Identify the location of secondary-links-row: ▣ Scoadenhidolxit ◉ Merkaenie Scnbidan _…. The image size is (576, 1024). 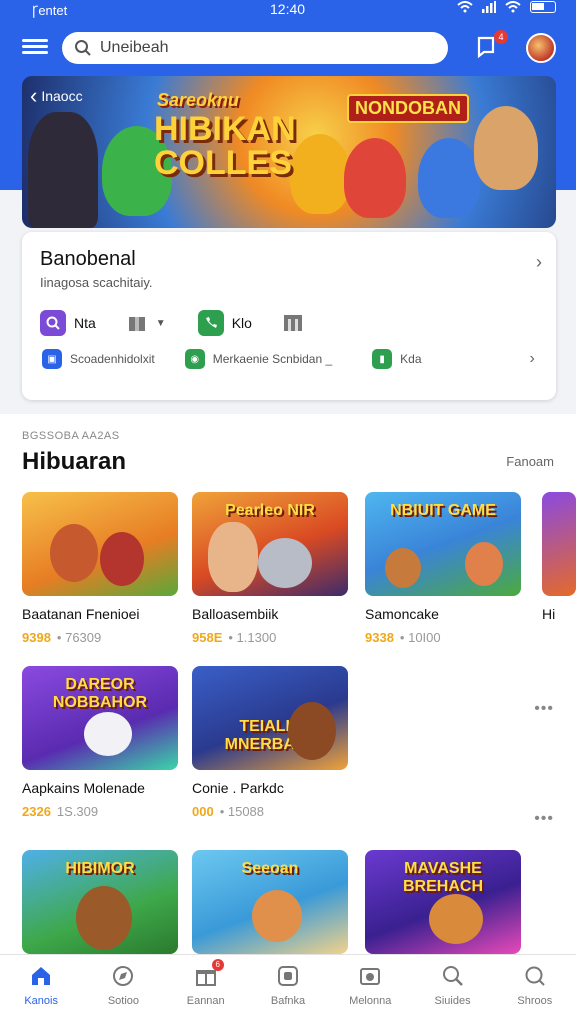
(288, 359).